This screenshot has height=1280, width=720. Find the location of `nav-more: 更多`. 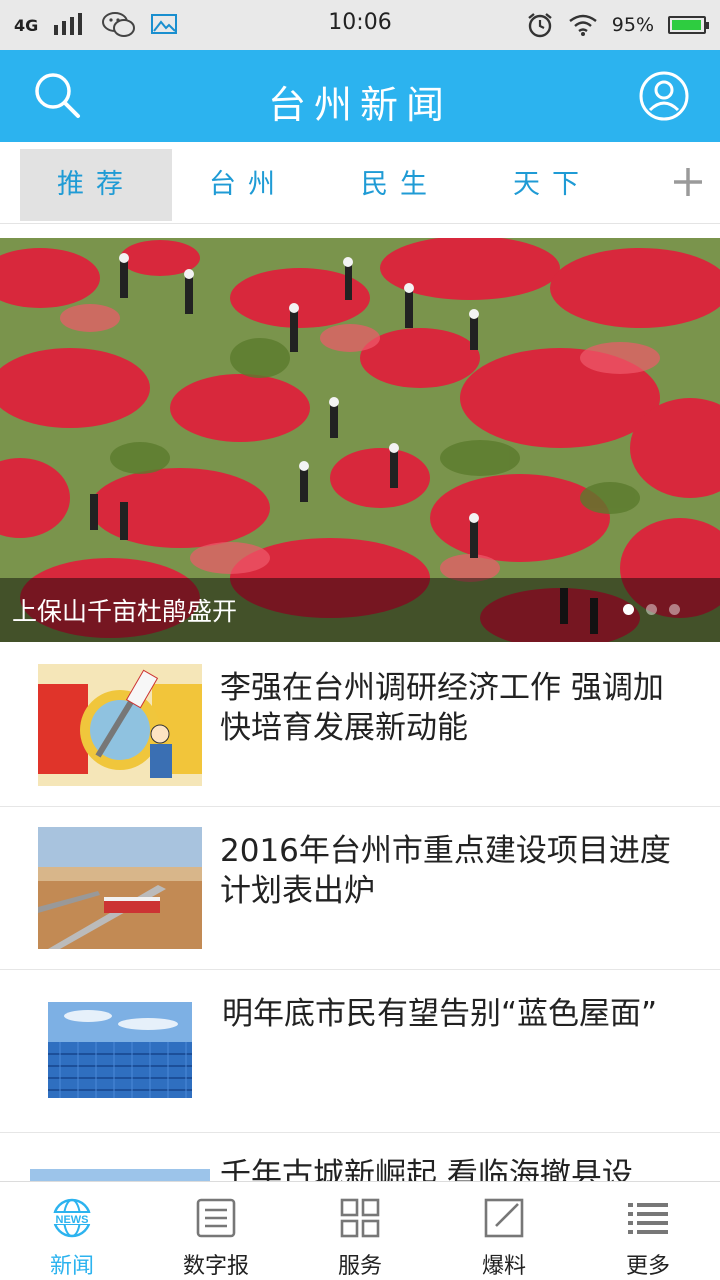

nav-more: 更多 is located at coordinates (648, 1231).